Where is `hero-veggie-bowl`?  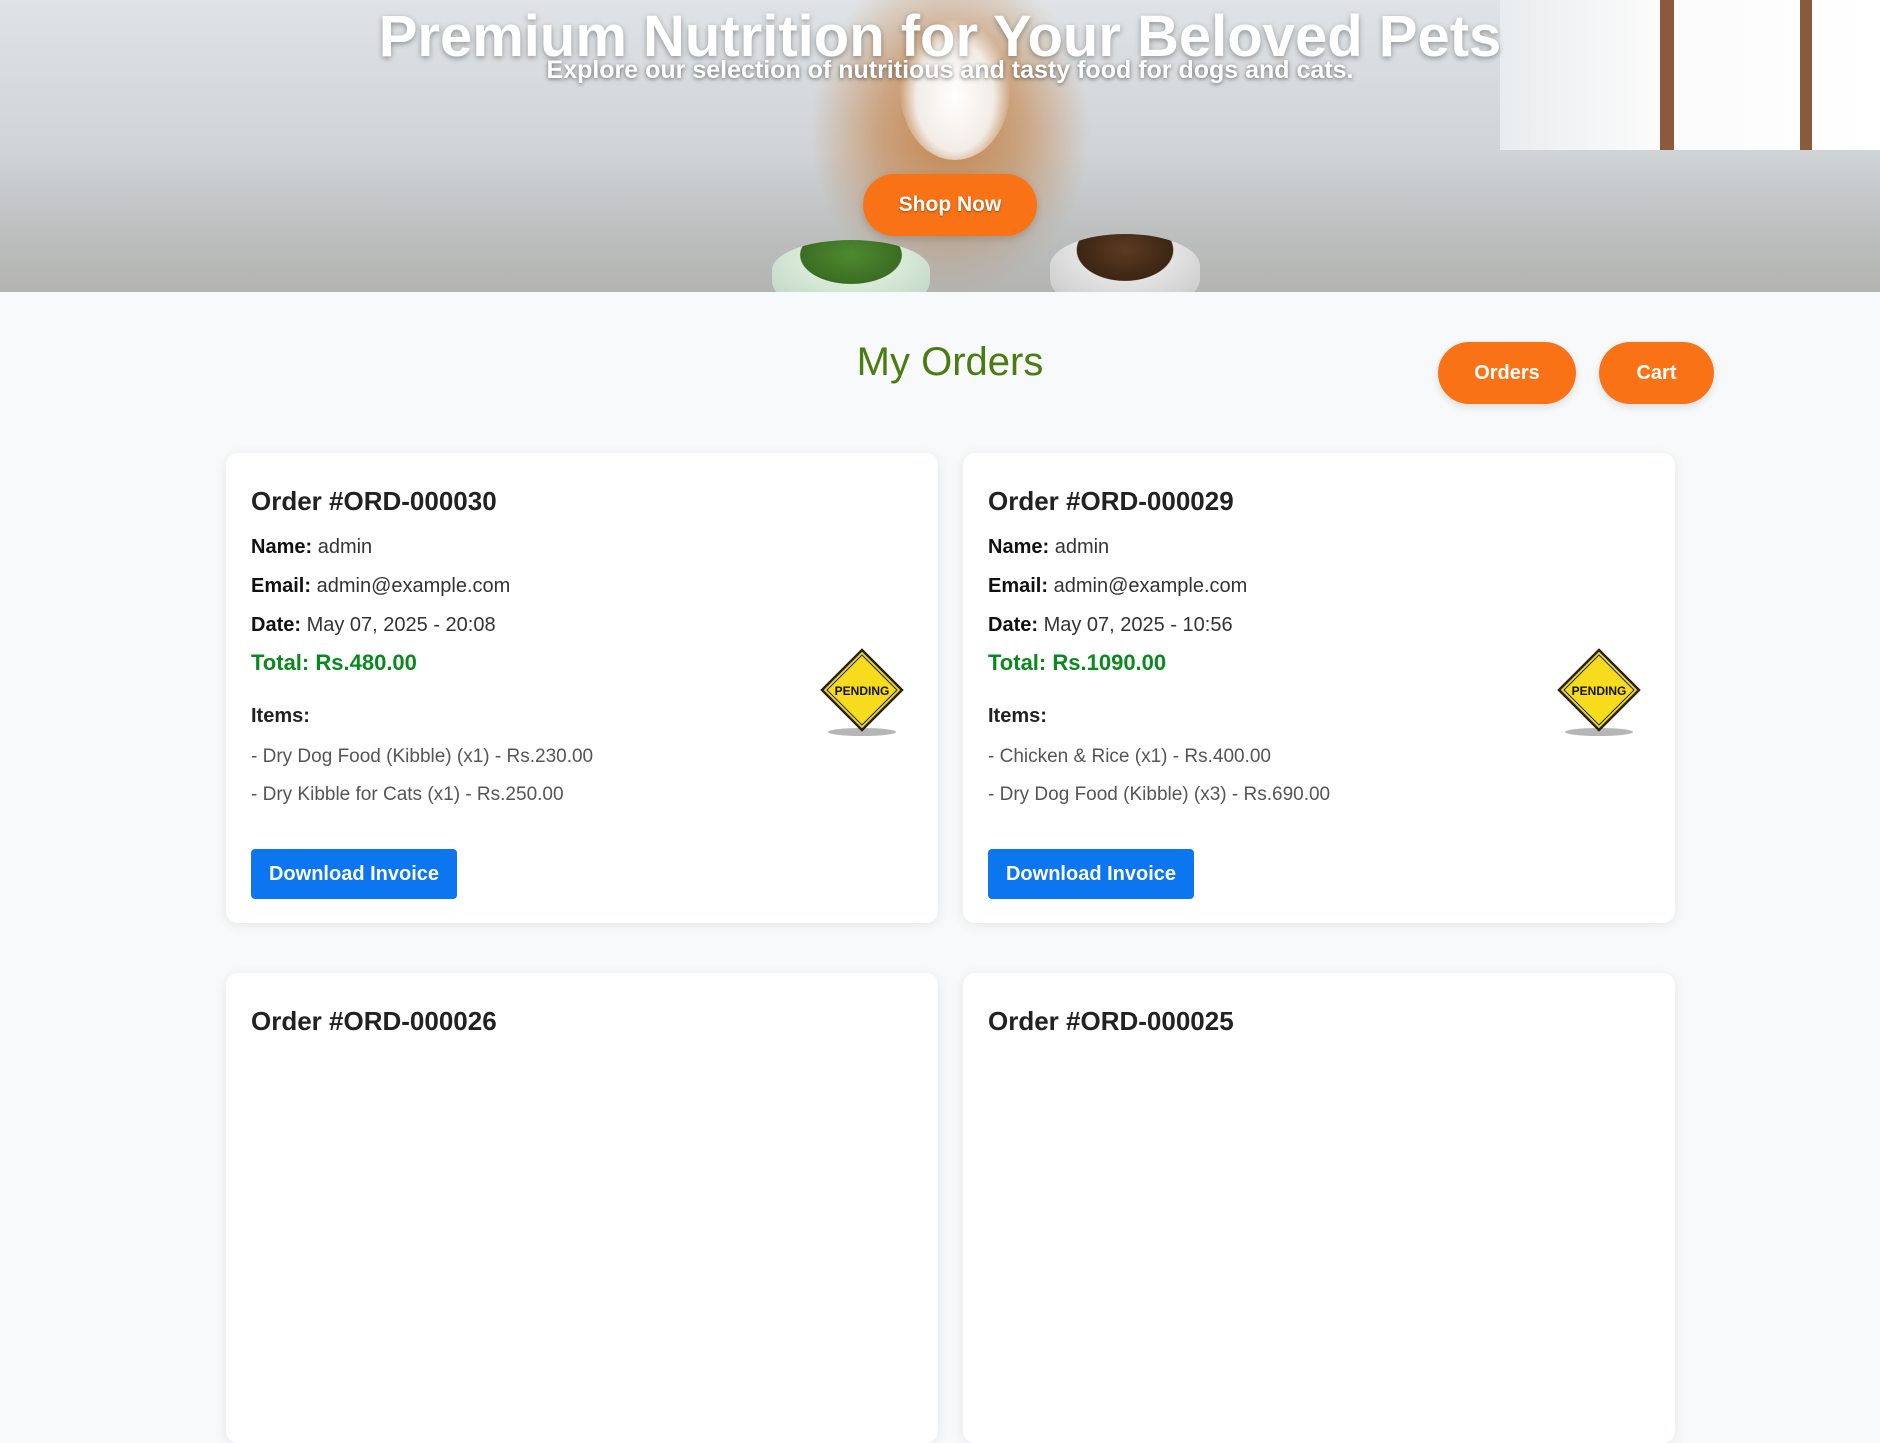
hero-veggie-bowl is located at coordinates (851, 266).